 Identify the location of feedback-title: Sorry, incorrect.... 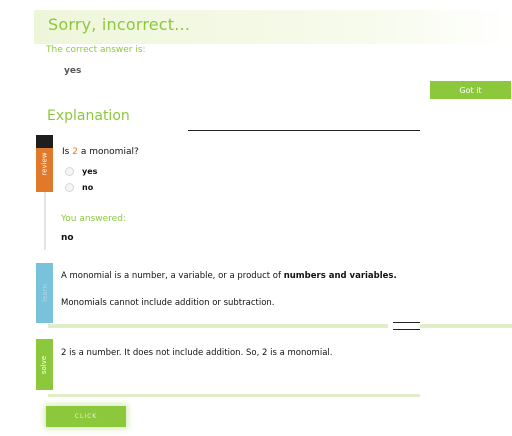
(119, 24).